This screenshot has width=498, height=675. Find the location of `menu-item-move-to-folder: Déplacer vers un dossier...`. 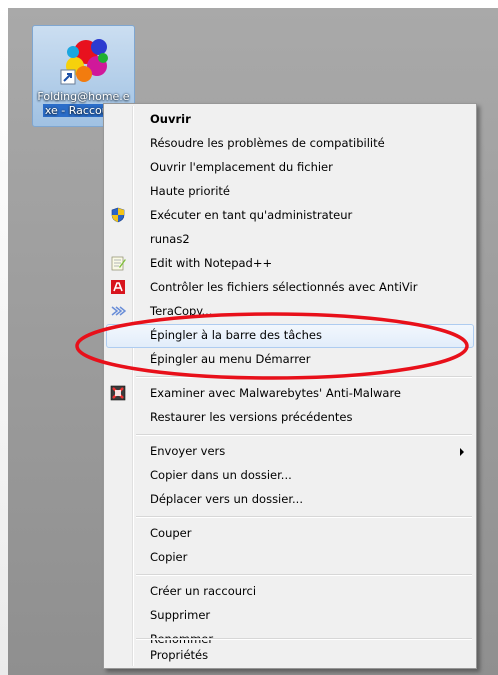

menu-item-move-to-folder: Déplacer vers un dossier... is located at coordinates (290, 500).